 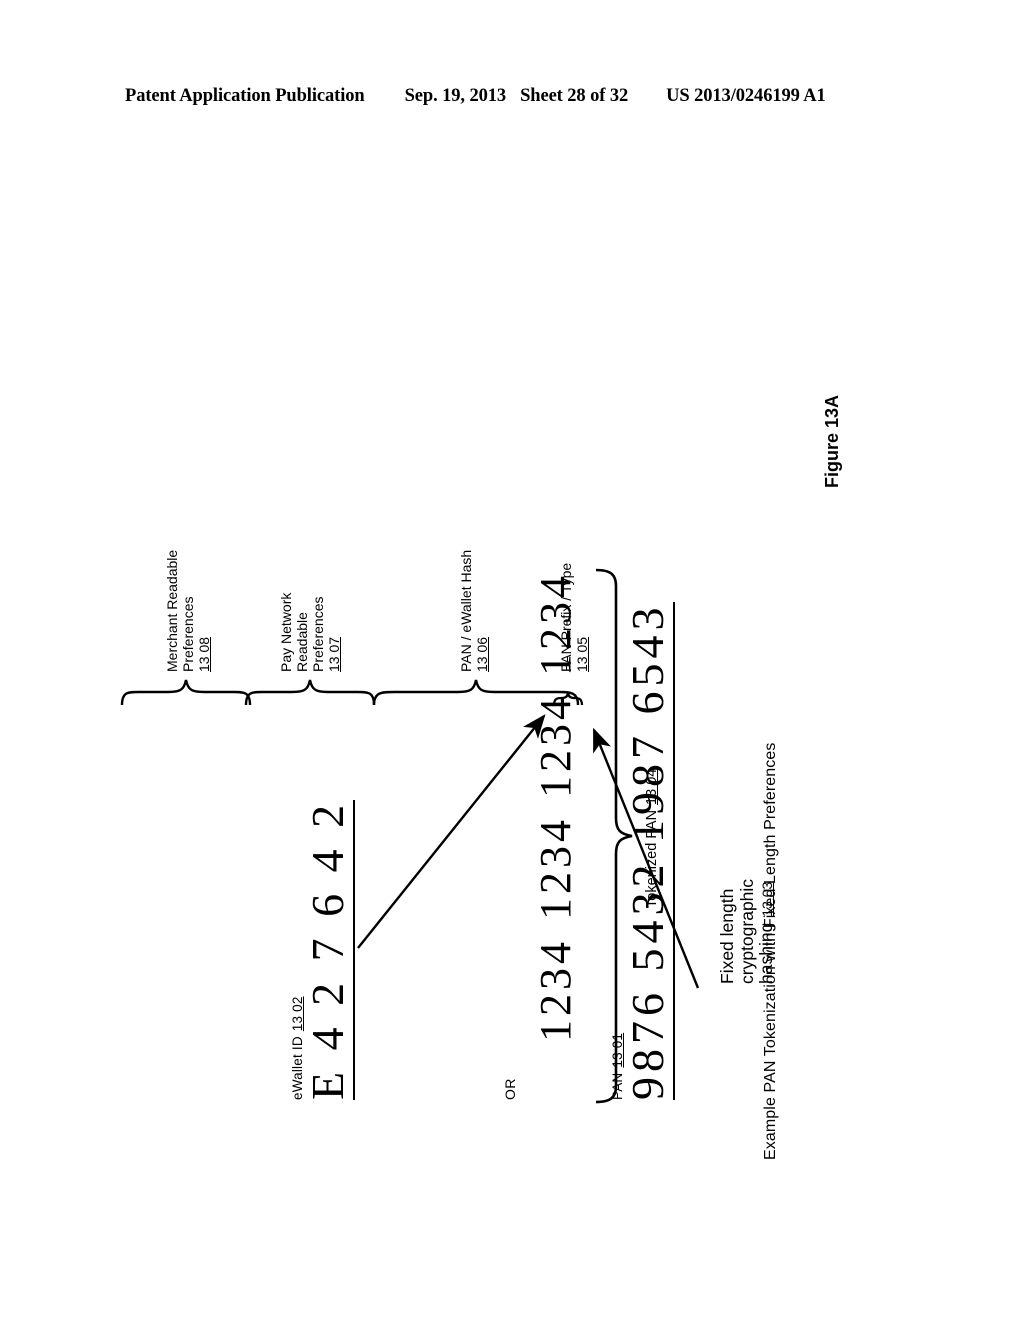 I want to click on segment-label-merchant: Merchant Readable Preferences 13 08, so click(x=188, y=611).